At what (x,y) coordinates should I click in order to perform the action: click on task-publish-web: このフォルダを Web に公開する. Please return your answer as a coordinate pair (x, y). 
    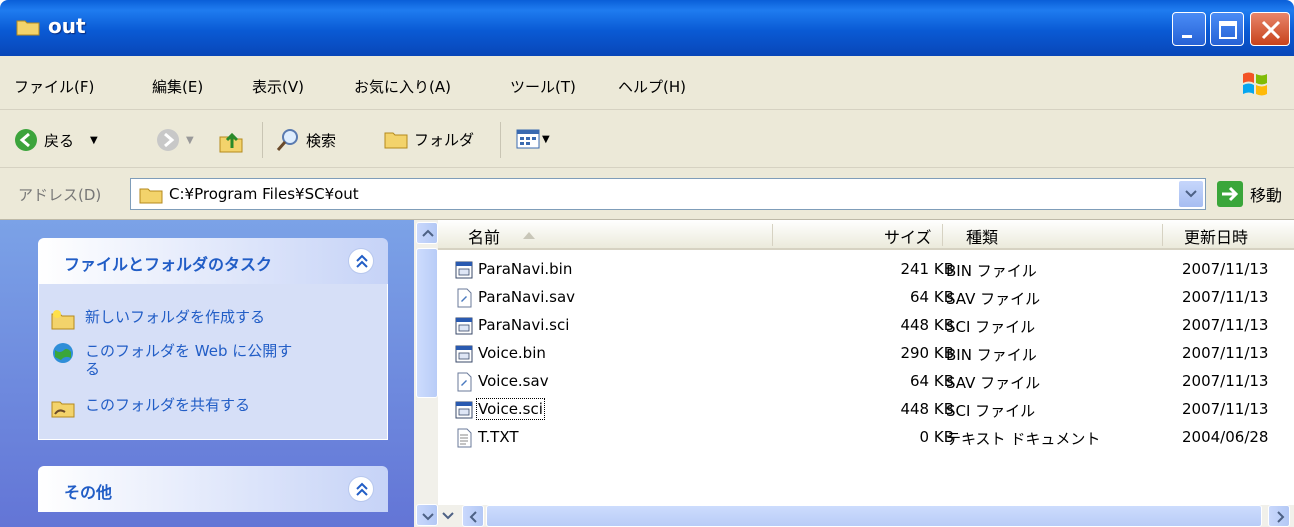
    Looking at the image, I should click on (176, 360).